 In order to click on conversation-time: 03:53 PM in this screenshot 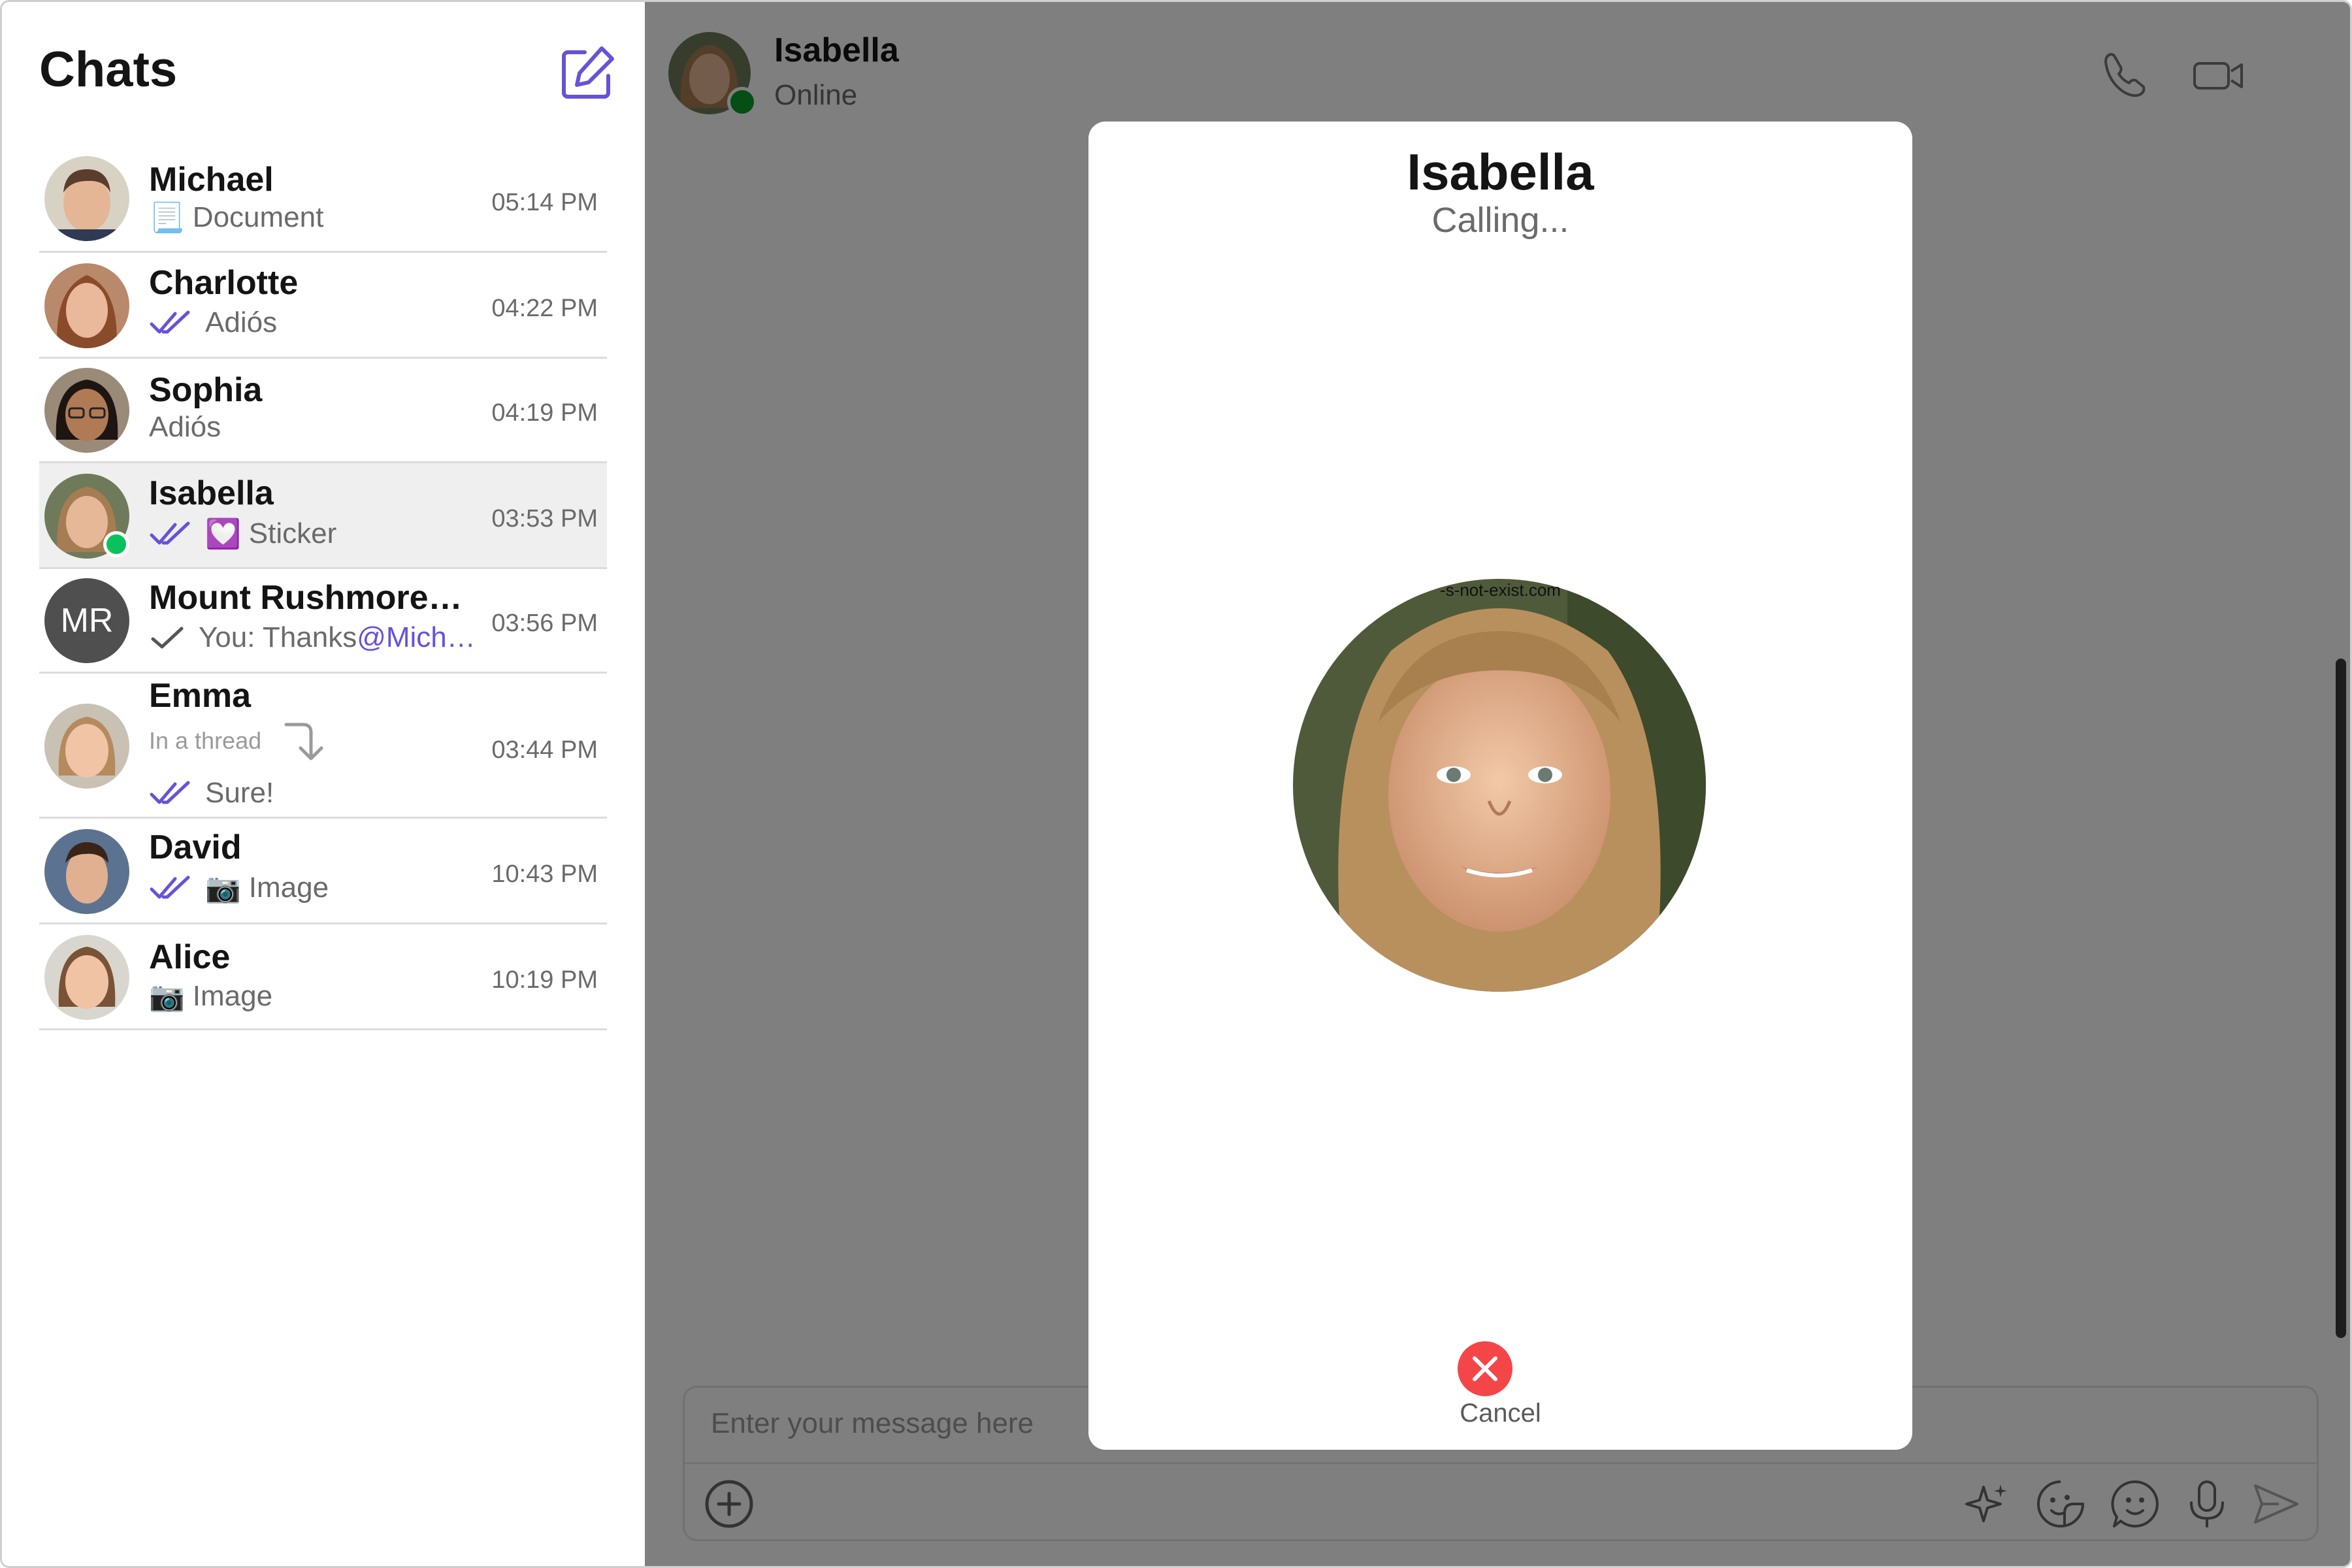, I will do `click(544, 518)`.